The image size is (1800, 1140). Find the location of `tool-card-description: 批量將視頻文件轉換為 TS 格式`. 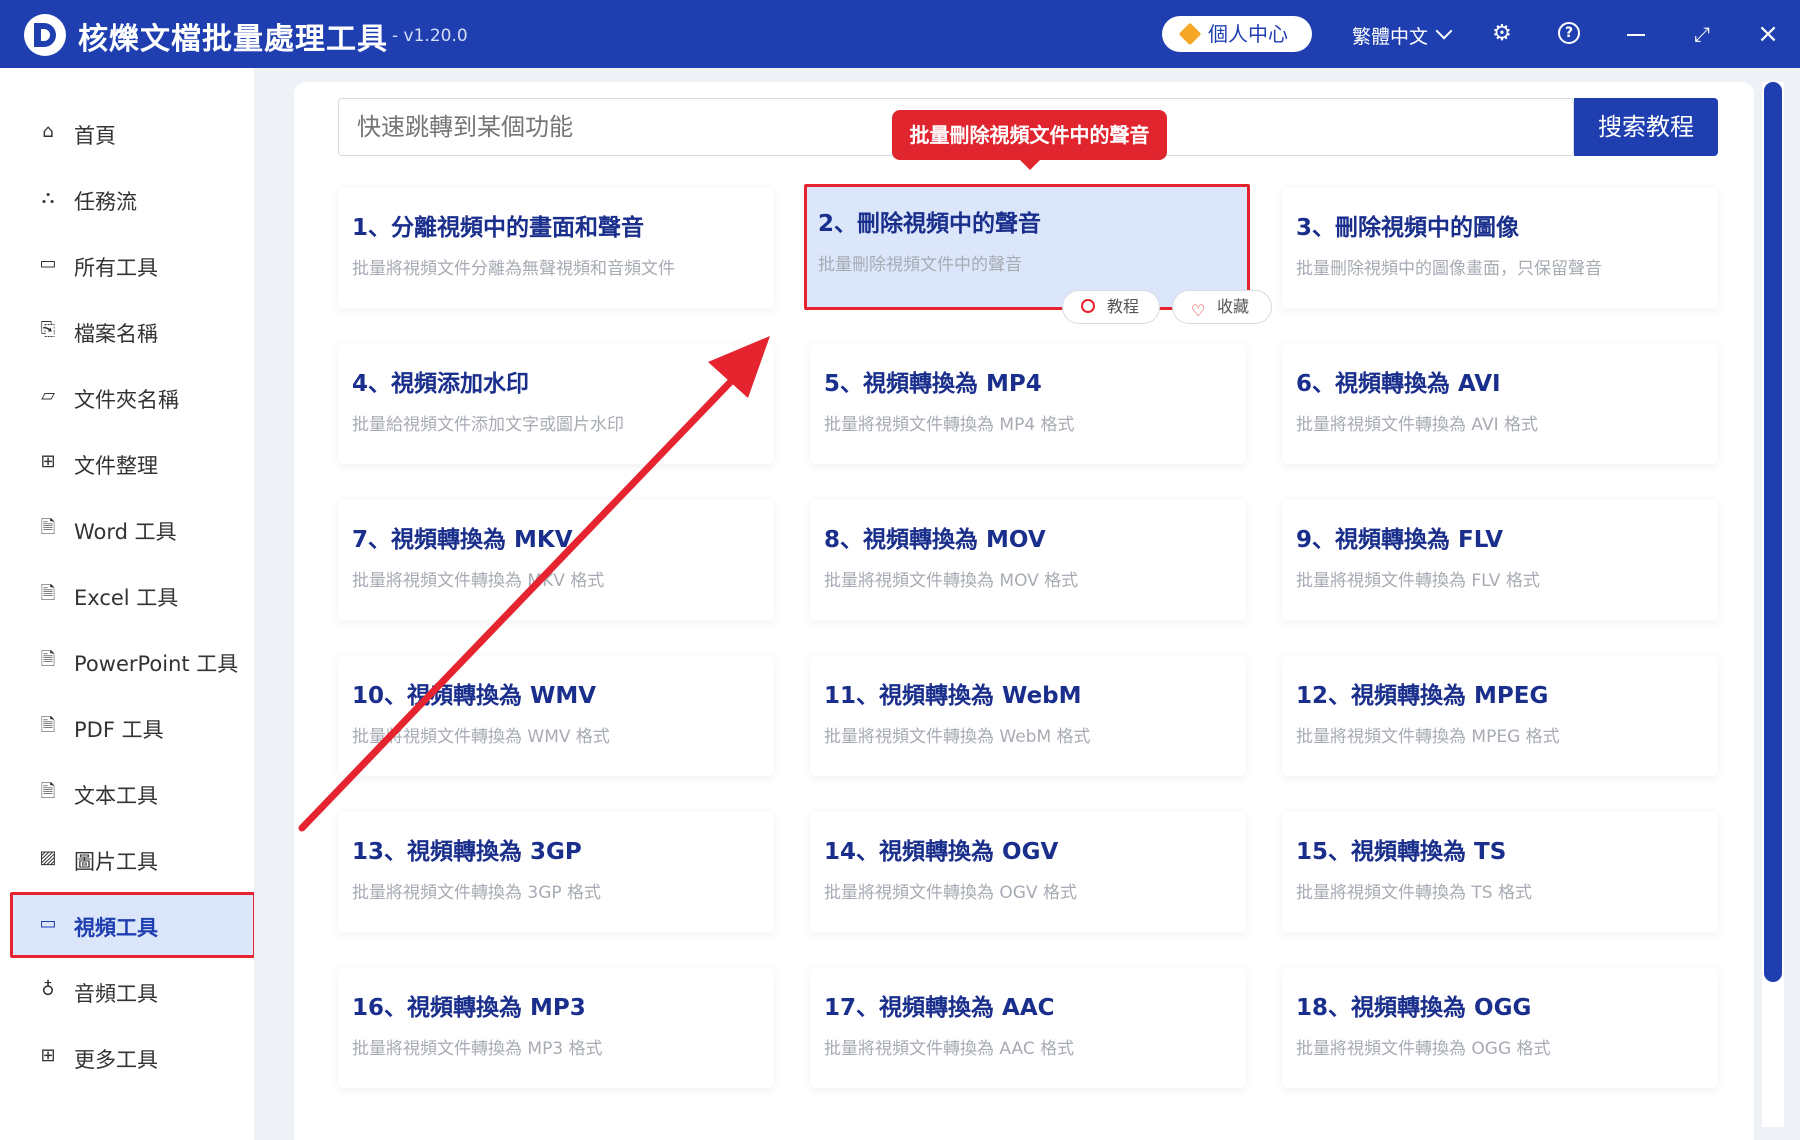

tool-card-description: 批量將視頻文件轉換為 TS 格式 is located at coordinates (1414, 893).